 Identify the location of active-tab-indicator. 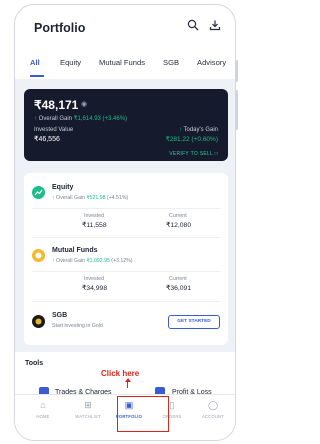
(37, 76).